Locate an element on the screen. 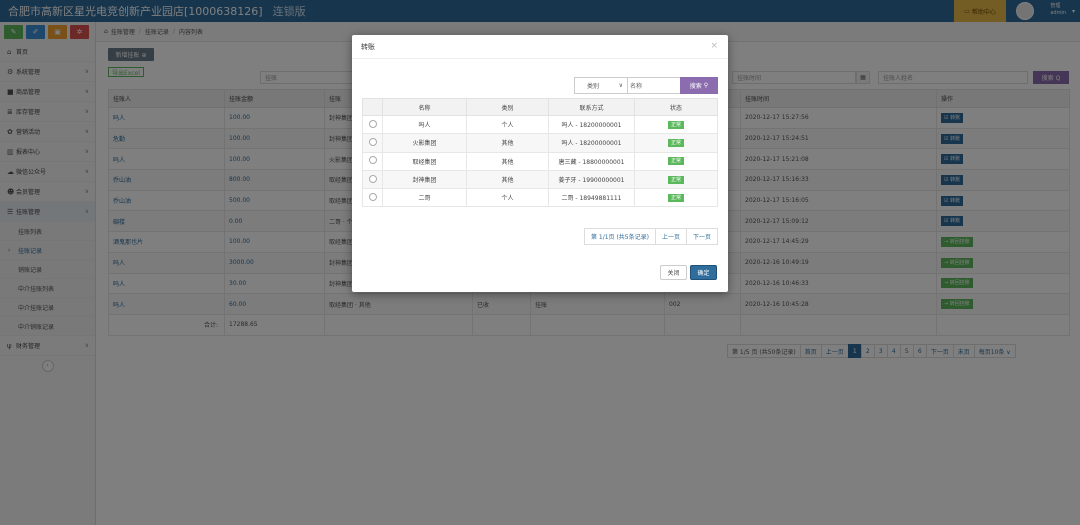 The image size is (1080, 525). column-header: 类别 is located at coordinates (507, 107).